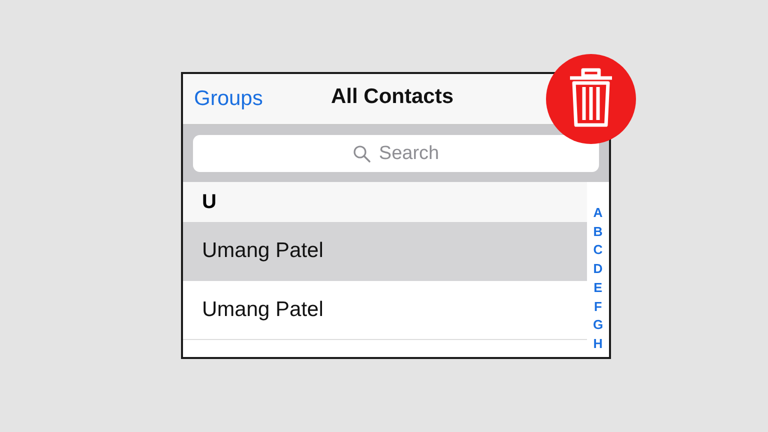 The height and width of the screenshot is (432, 768). I want to click on screen-title: All Contacts, so click(392, 97).